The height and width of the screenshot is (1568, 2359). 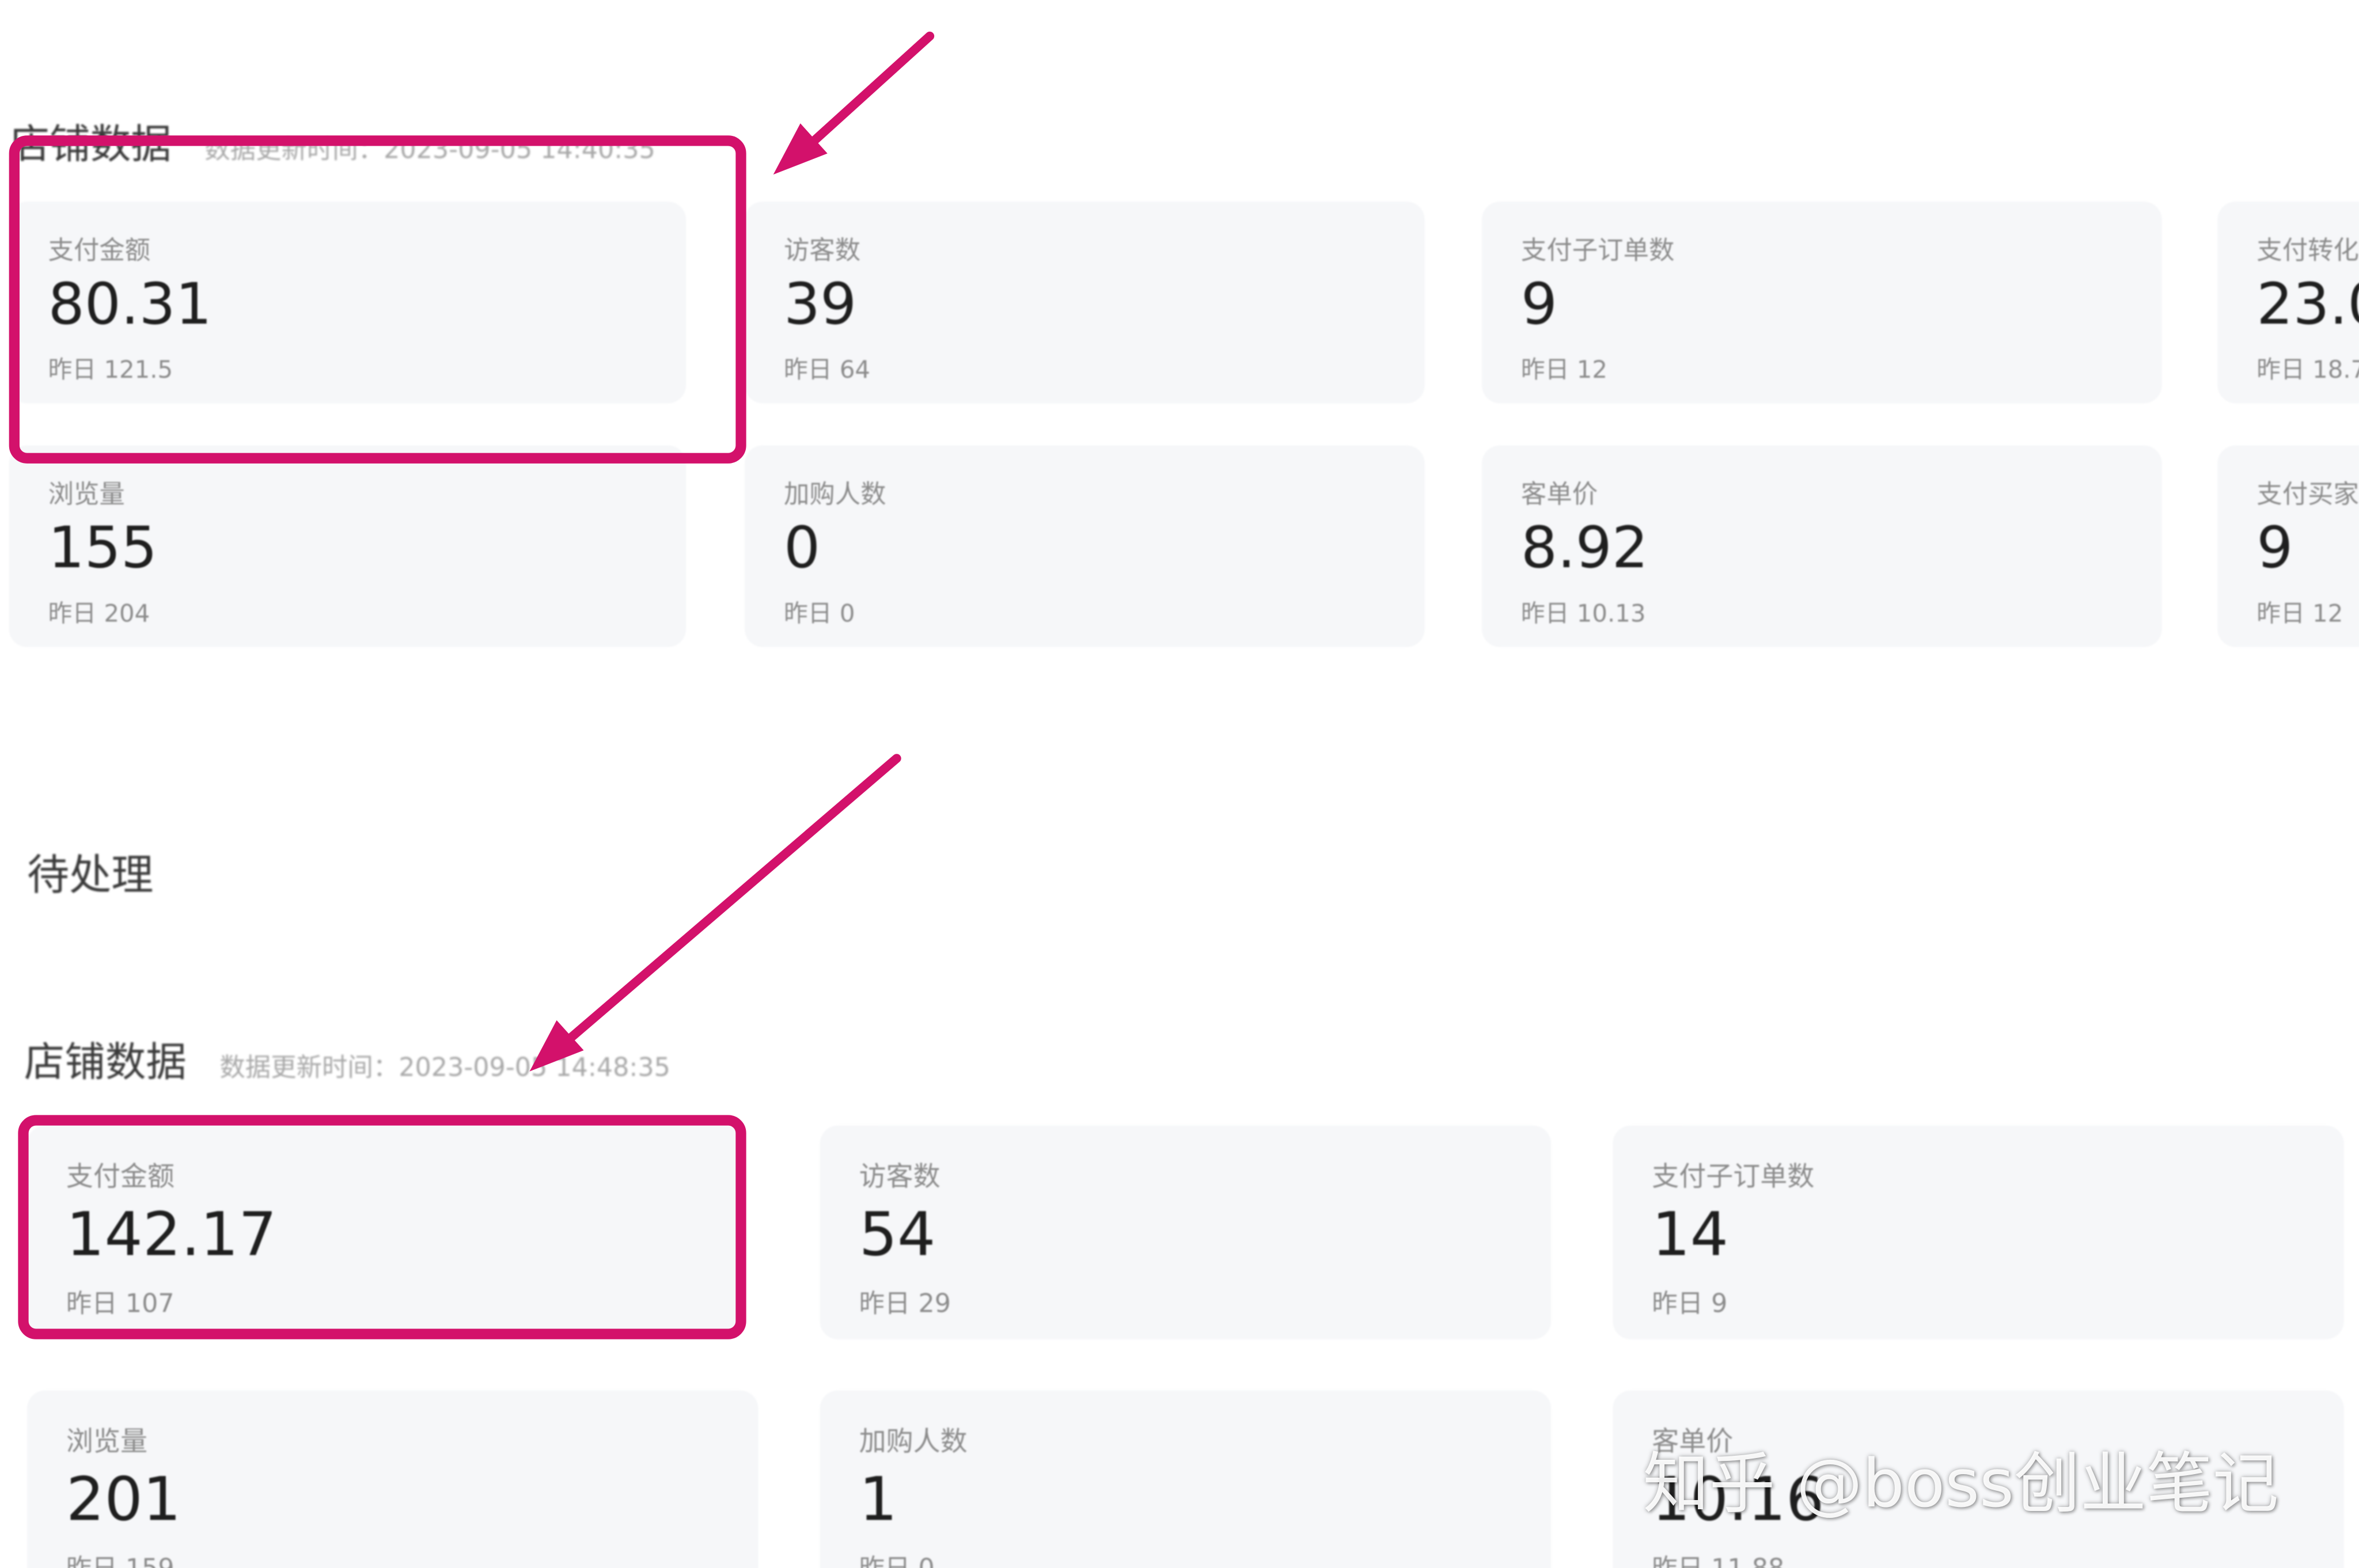 I want to click on watermark-text: 知乎 @boss创业笔记, so click(x=1961, y=1484).